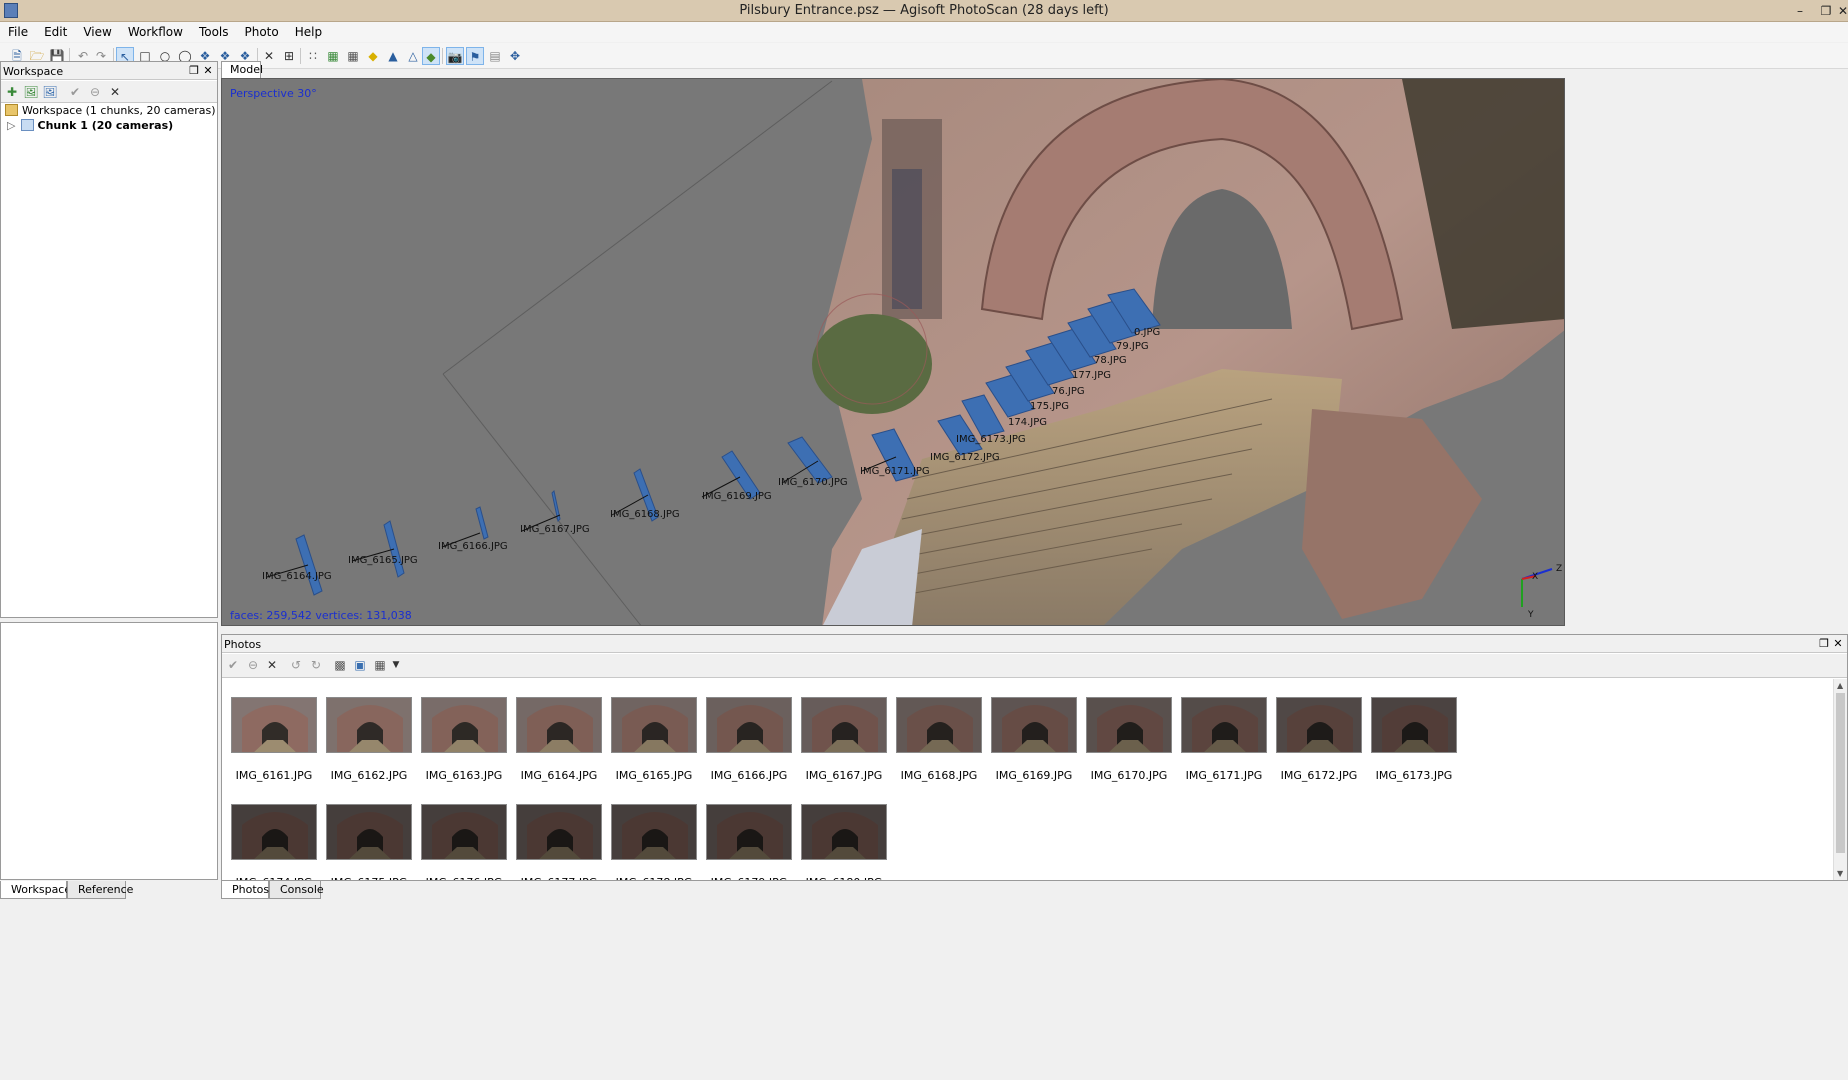  What do you see at coordinates (965, 457) in the screenshot?
I see `camera-label: IMG_6172.JPG` at bounding box center [965, 457].